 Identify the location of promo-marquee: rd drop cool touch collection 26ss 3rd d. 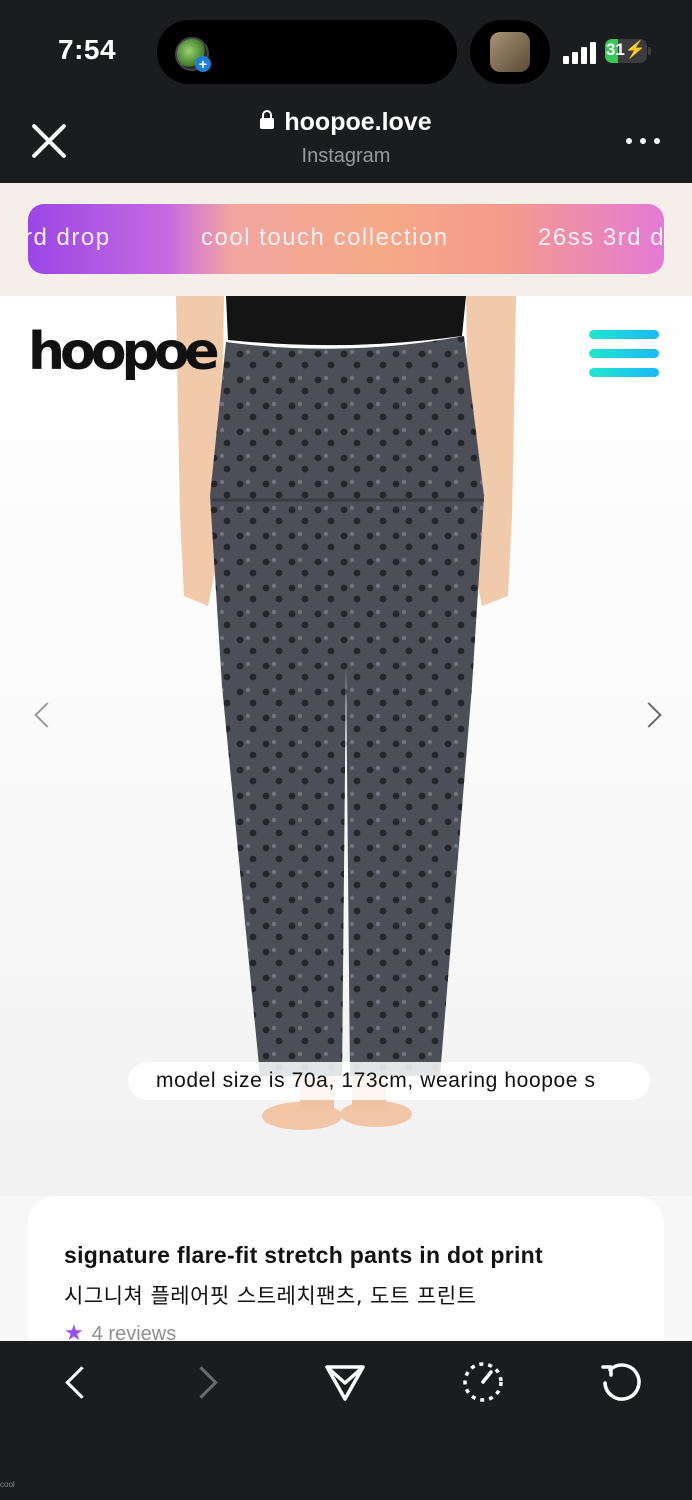
(346, 239).